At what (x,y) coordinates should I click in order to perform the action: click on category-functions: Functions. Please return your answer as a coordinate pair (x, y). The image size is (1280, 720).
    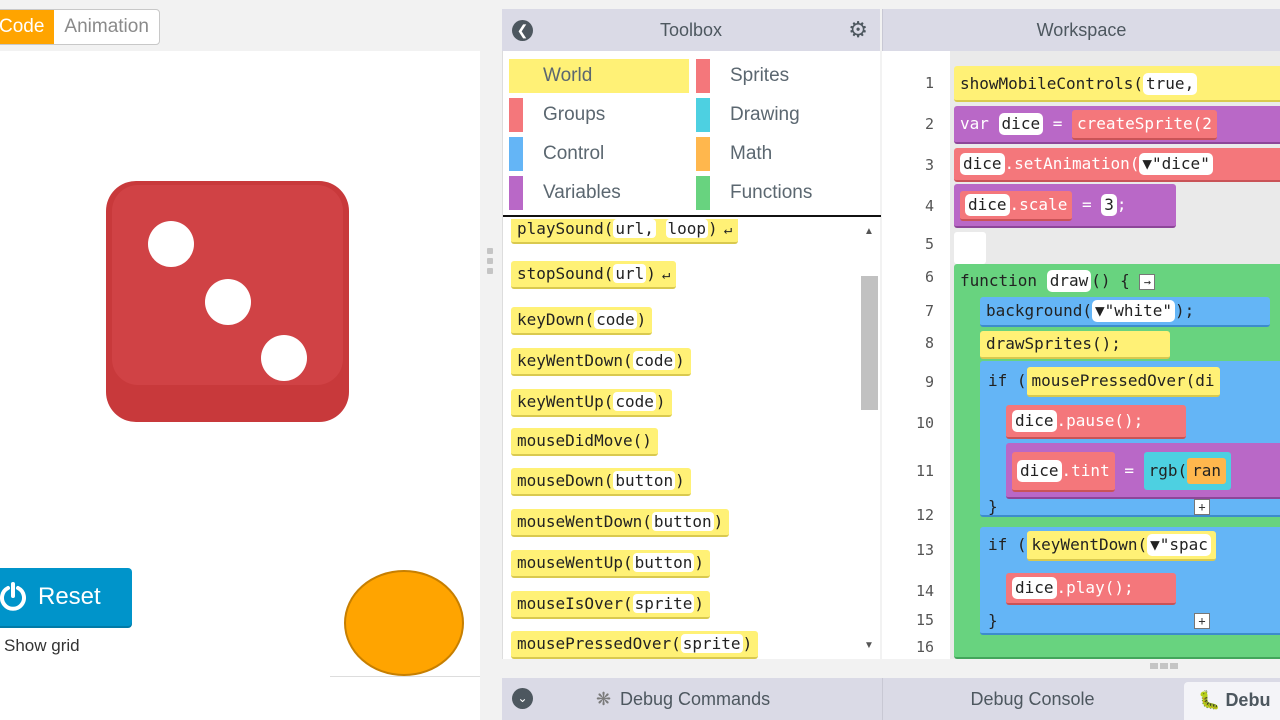
    Looking at the image, I should click on (754, 193).